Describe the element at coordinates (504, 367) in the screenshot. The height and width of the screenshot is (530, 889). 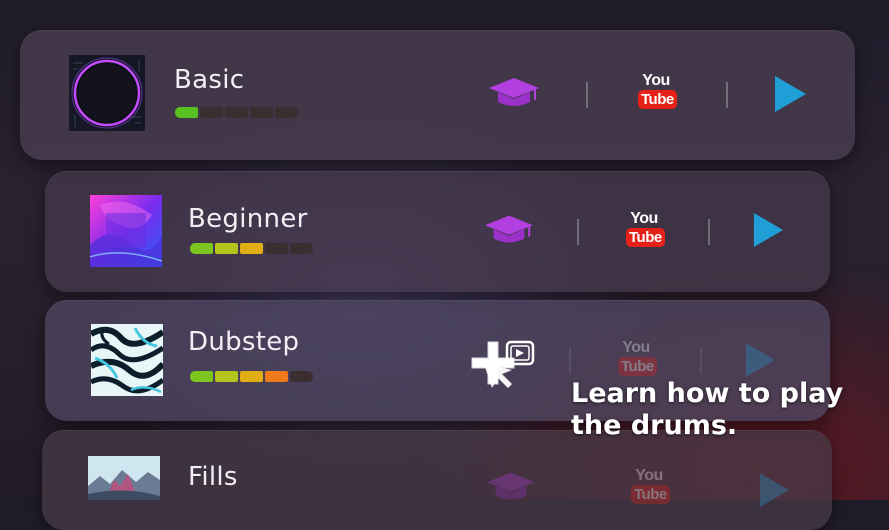
I see `tap-gesture-icon` at that location.